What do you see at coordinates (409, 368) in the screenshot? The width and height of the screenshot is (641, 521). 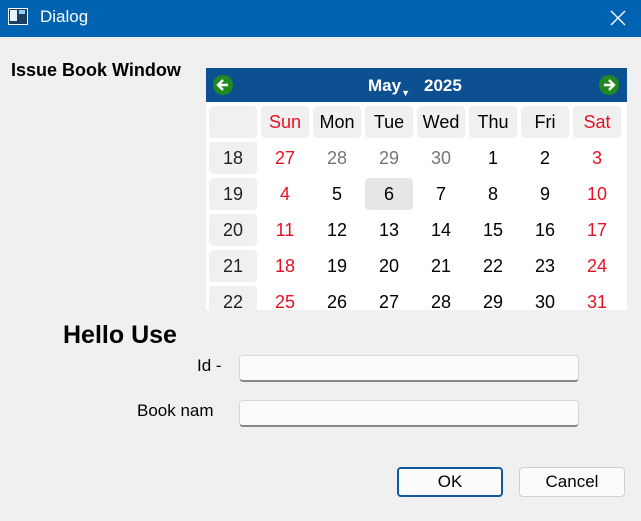 I see `id-input` at bounding box center [409, 368].